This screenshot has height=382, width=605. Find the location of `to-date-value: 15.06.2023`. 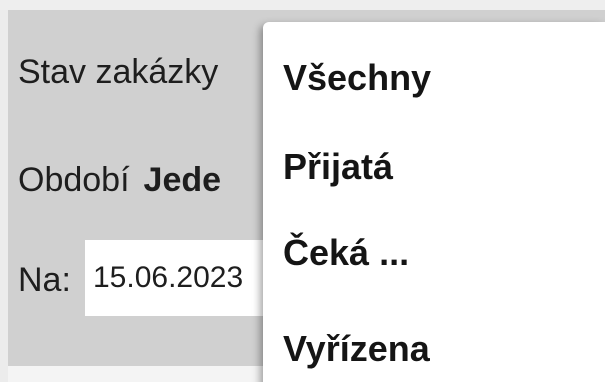

to-date-value: 15.06.2023 is located at coordinates (168, 277).